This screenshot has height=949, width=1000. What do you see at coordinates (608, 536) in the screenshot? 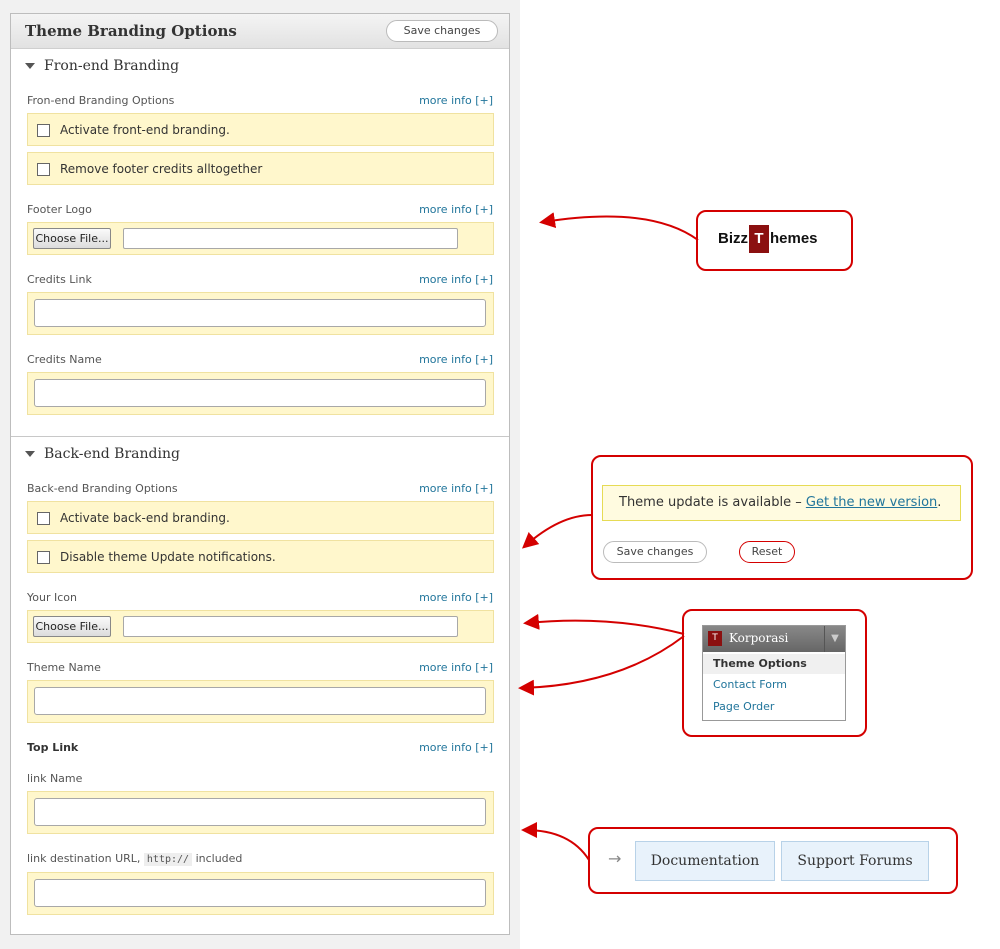
I see `annotation-arrows` at bounding box center [608, 536].